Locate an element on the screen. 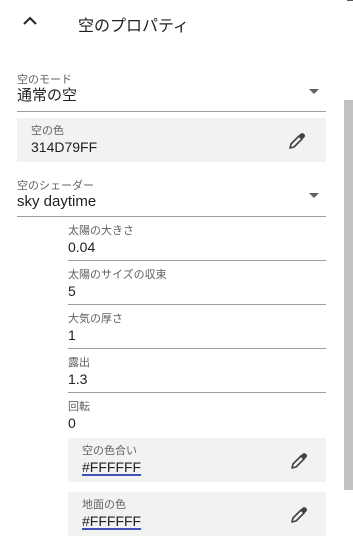 The image size is (353, 554). atmosphere-thickness-label: 大気の厚さ is located at coordinates (95, 319).